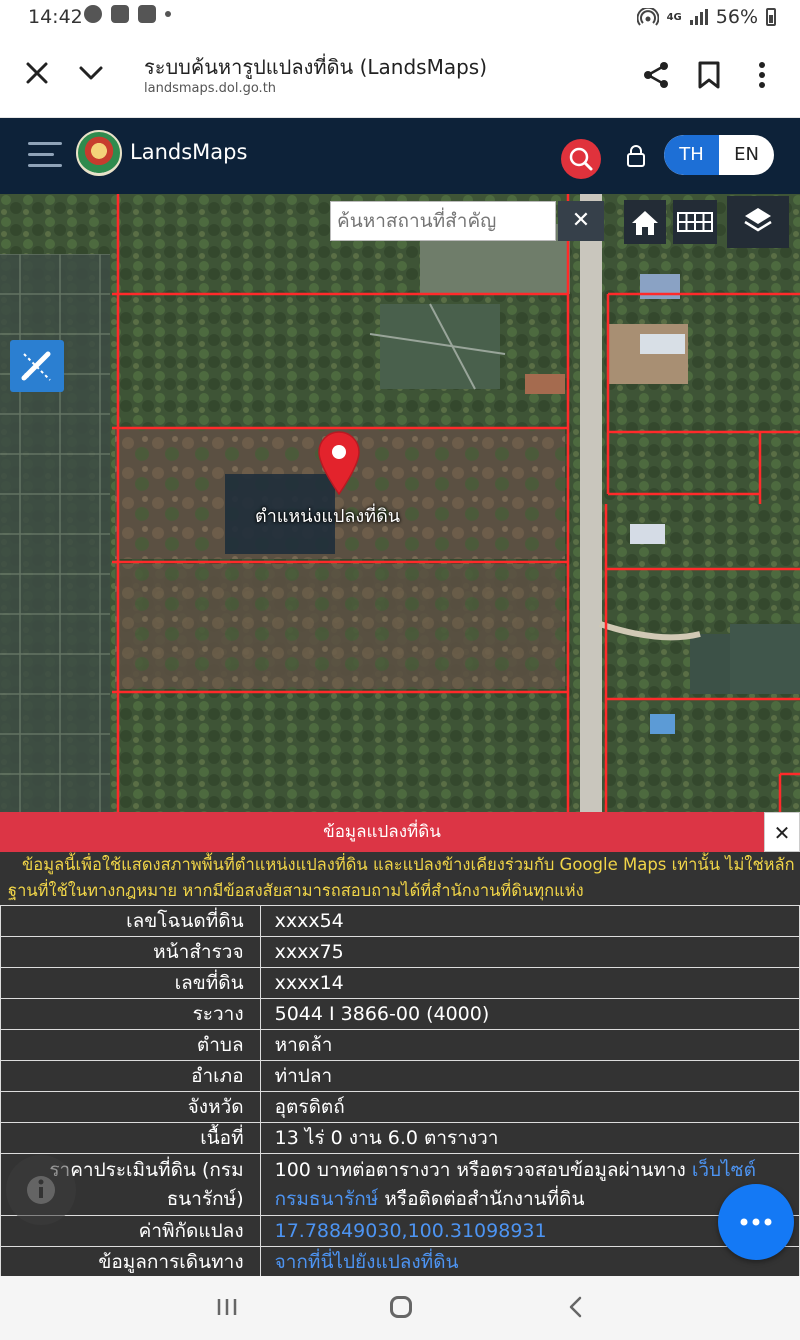 The width and height of the screenshot is (800, 1340). I want to click on row-label: อำเภอ, so click(130, 1076).